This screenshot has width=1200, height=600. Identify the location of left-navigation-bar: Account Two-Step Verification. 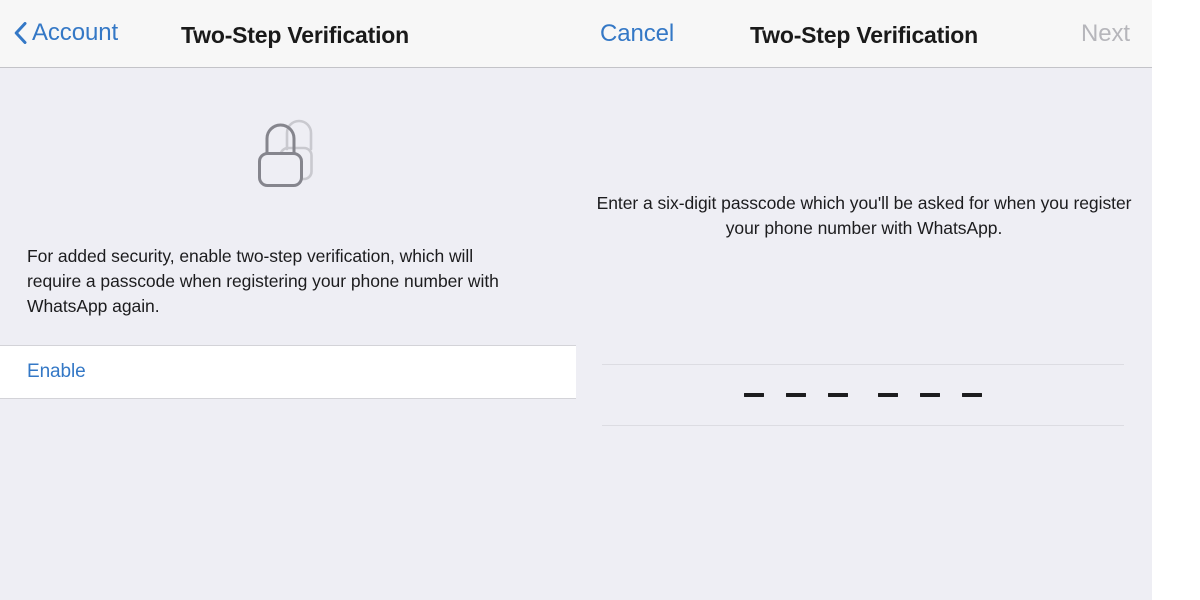
(288, 34).